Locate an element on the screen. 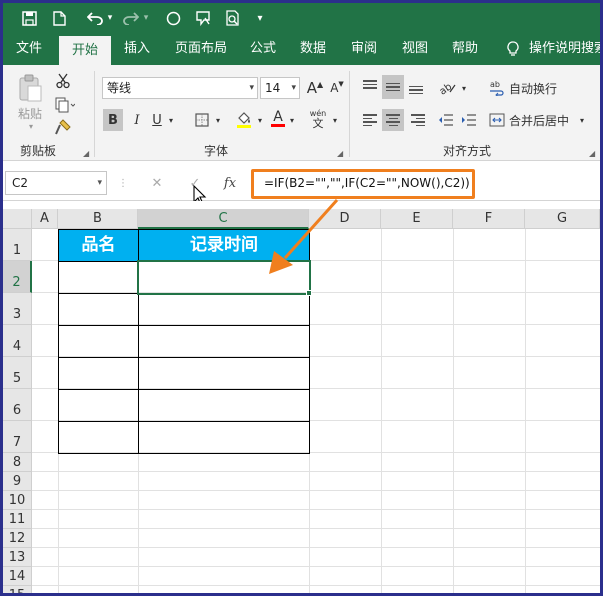 The width and height of the screenshot is (603, 596). tab-file: 文件 is located at coordinates (29, 49).